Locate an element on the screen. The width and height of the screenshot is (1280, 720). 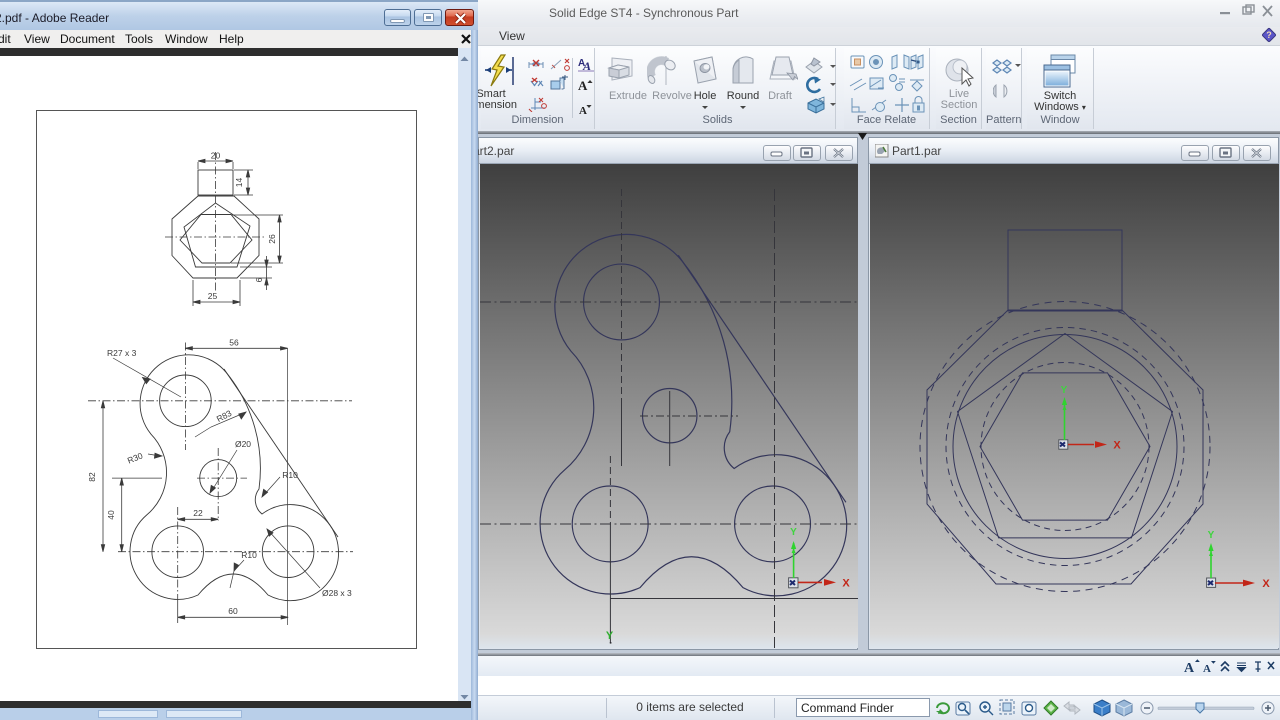
svg-text: R27 x 3 is located at coordinates (122, 353).